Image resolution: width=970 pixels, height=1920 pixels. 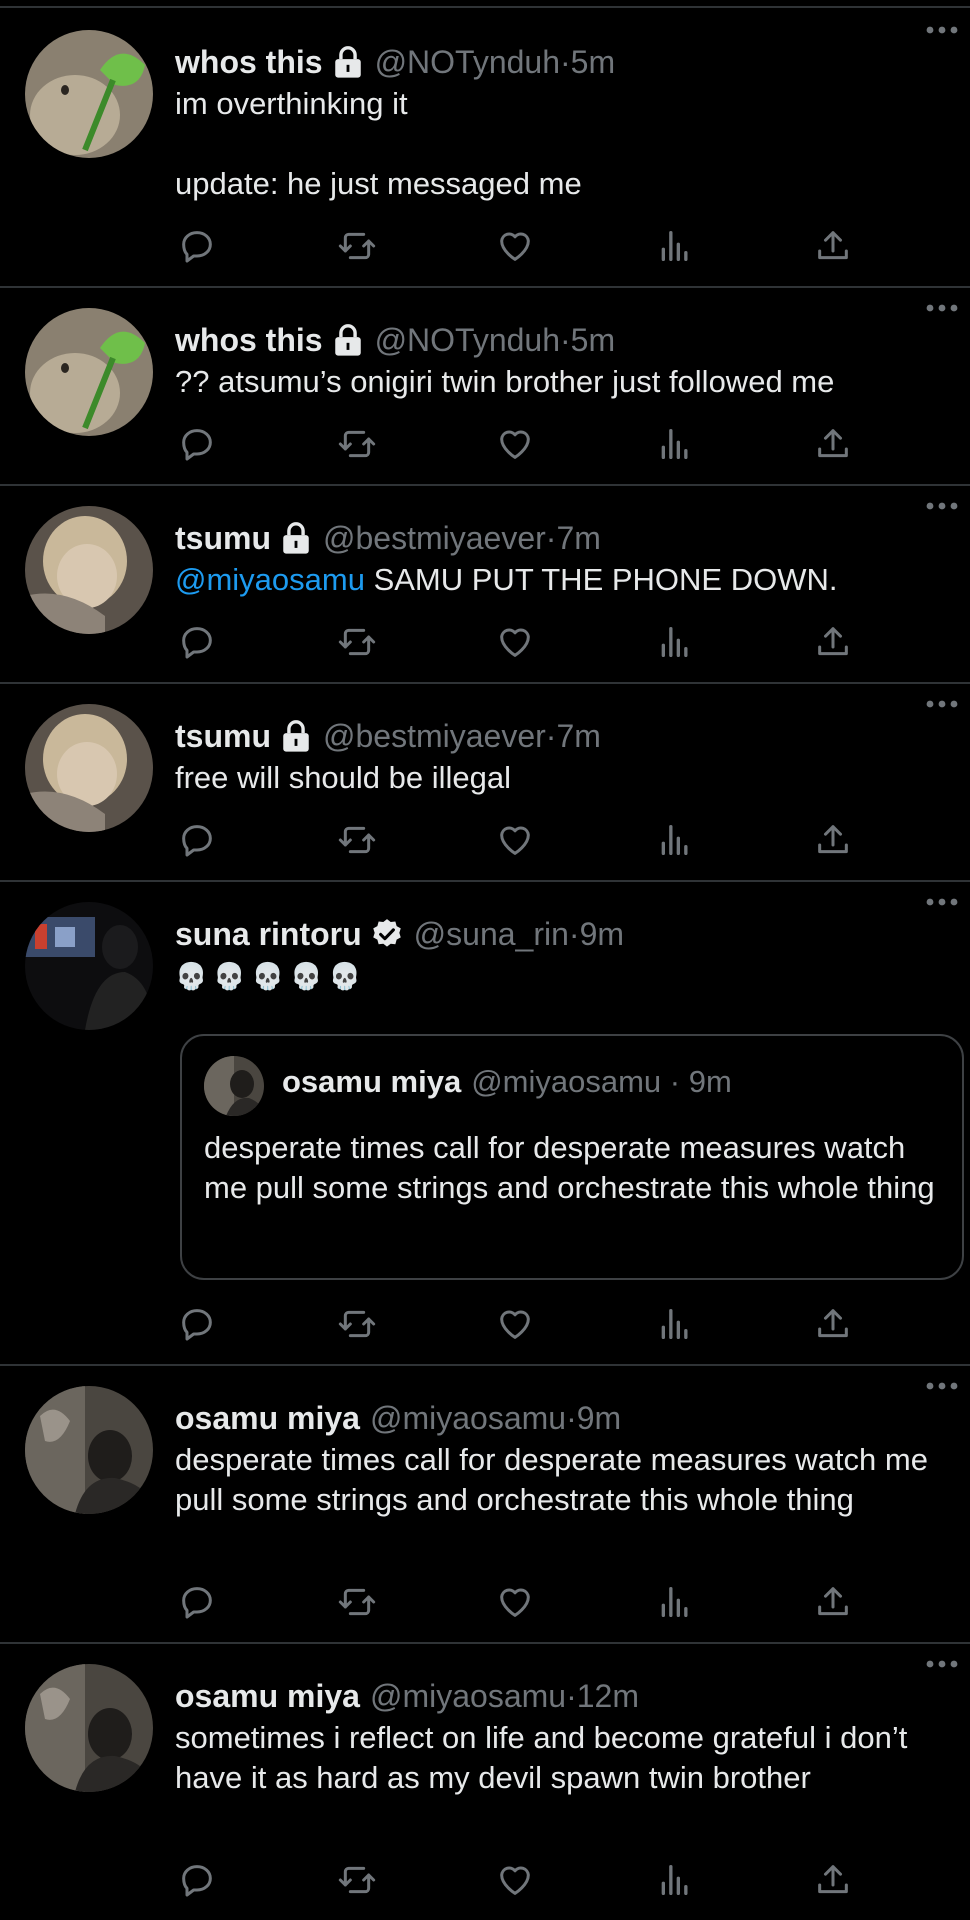 I want to click on quoted-timestamp: 9m, so click(x=710, y=1081).